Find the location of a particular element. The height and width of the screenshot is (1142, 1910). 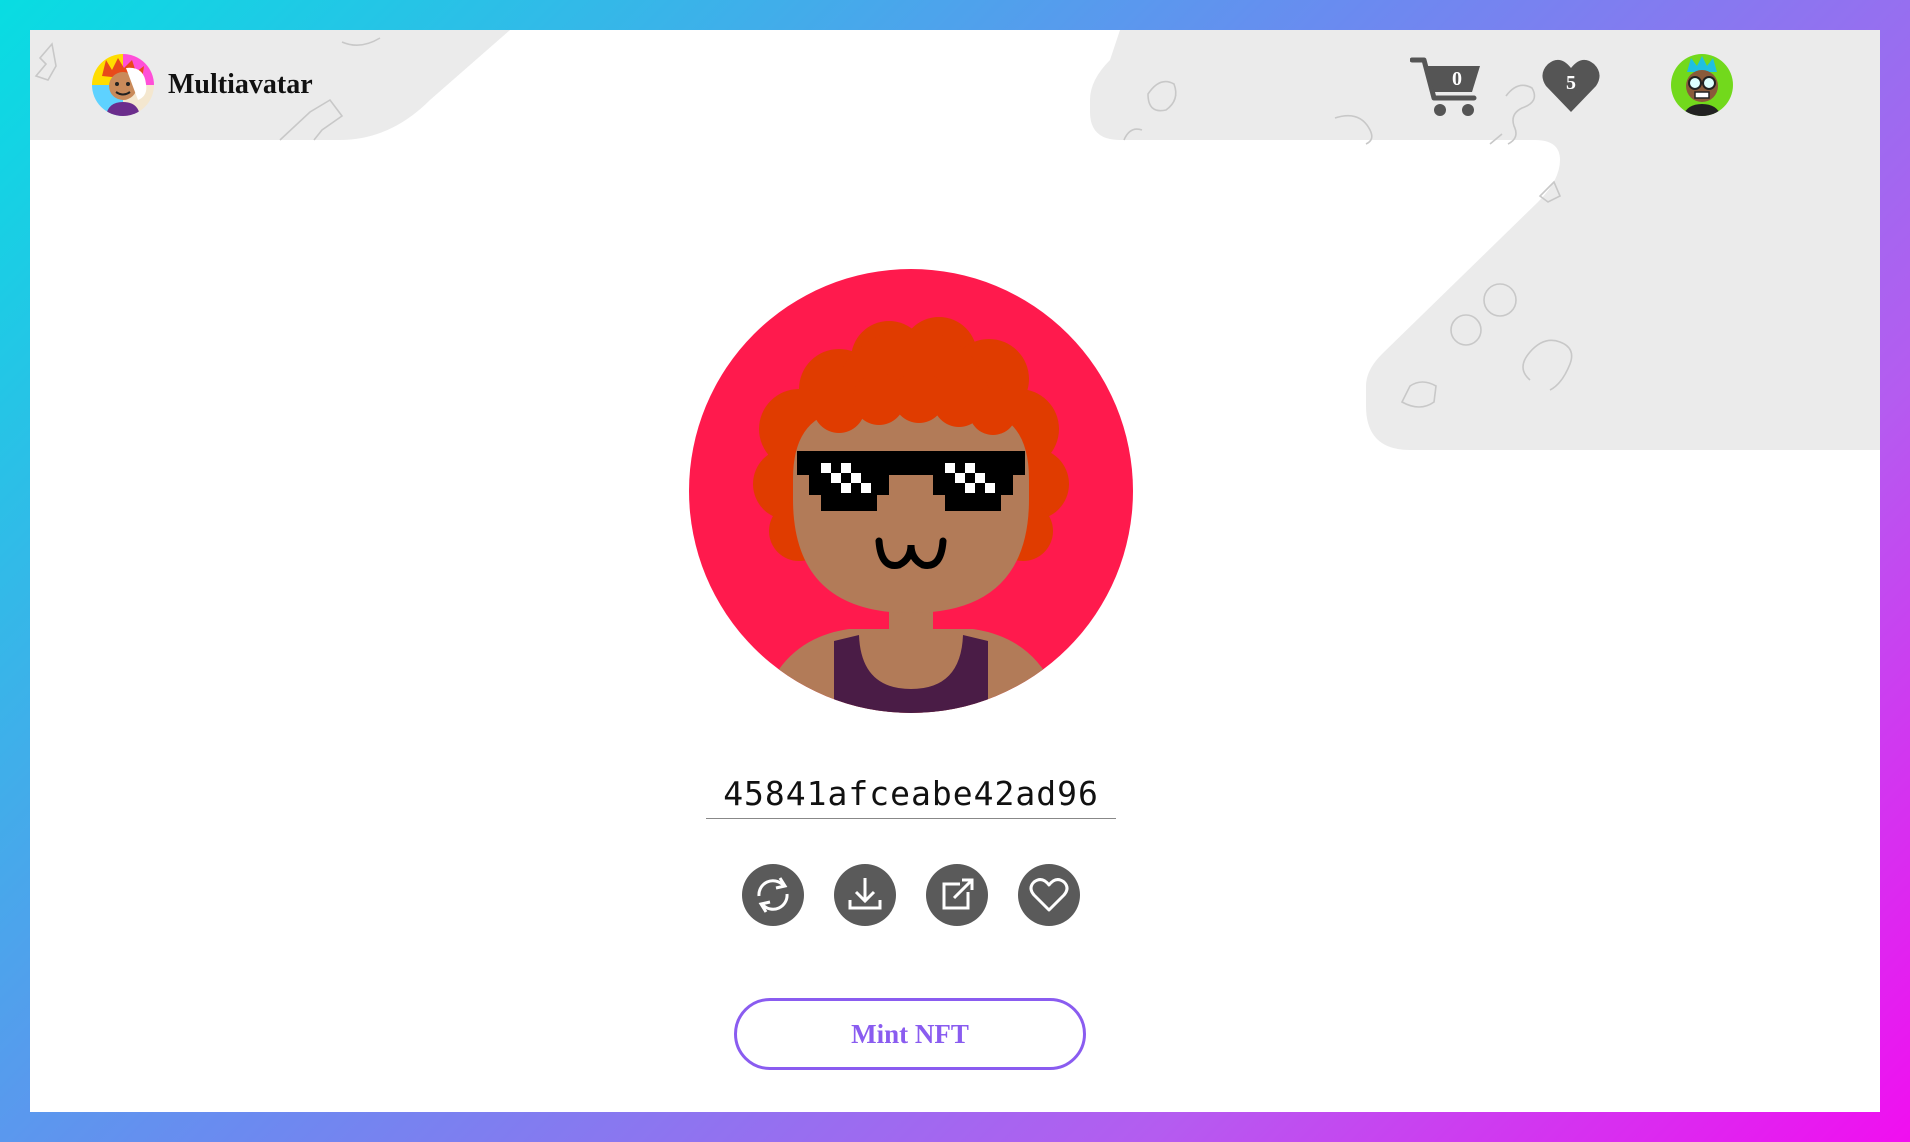

external-link-icon is located at coordinates (958, 894).